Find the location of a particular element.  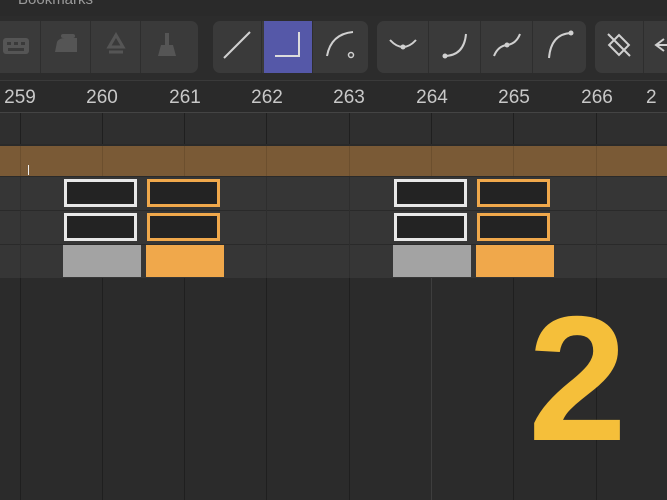

broom-icon is located at coordinates (167, 47).